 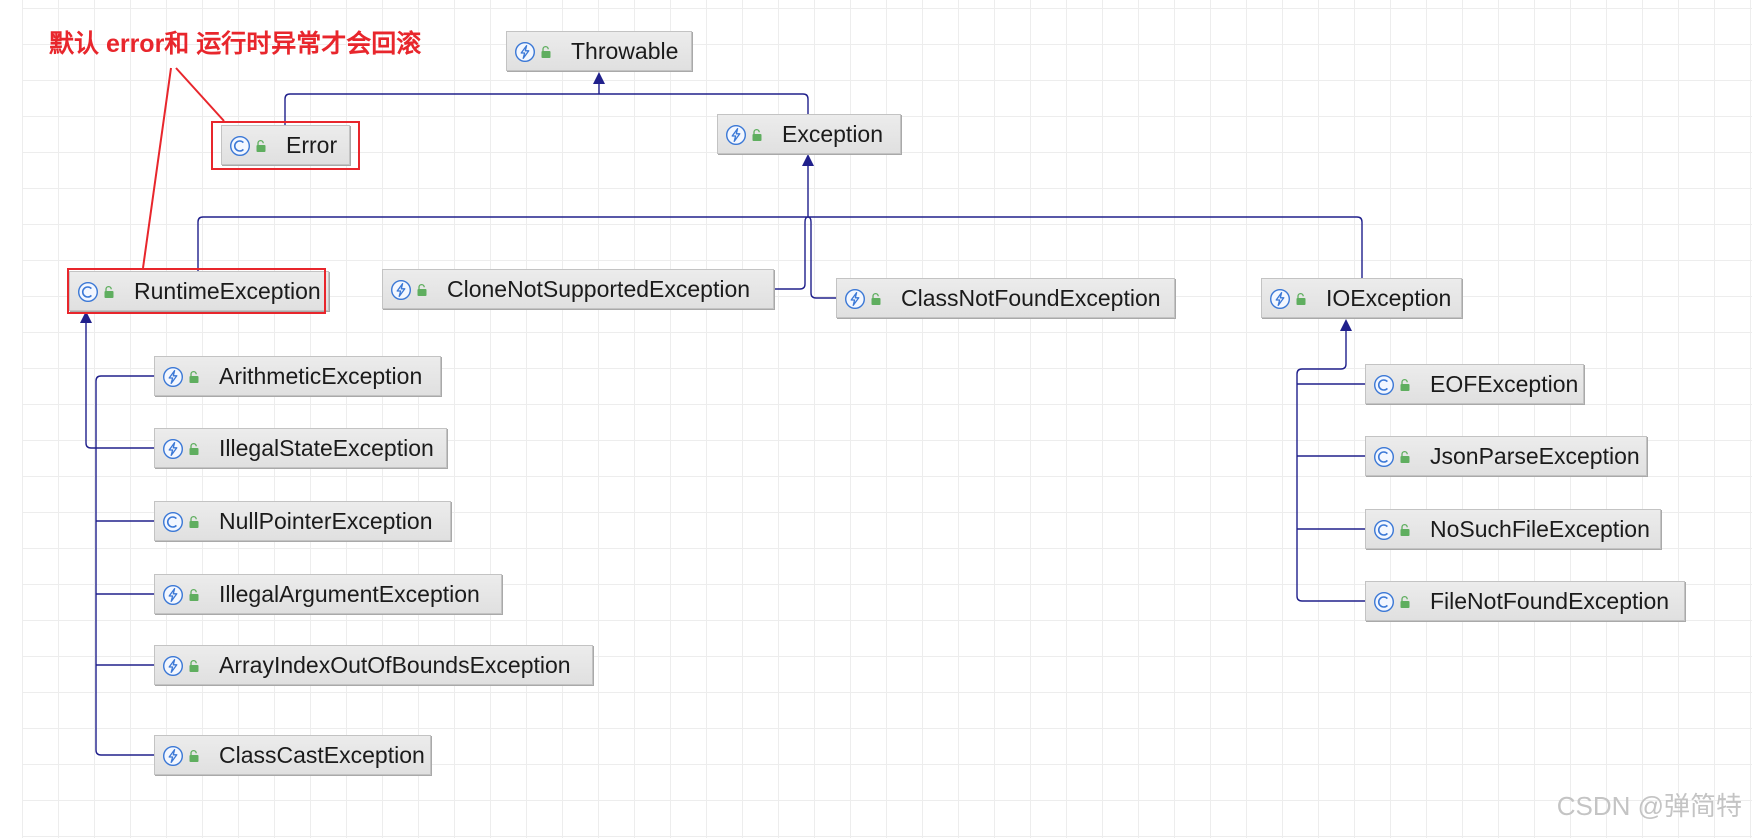 I want to click on node-exception: Exception, so click(x=809, y=134).